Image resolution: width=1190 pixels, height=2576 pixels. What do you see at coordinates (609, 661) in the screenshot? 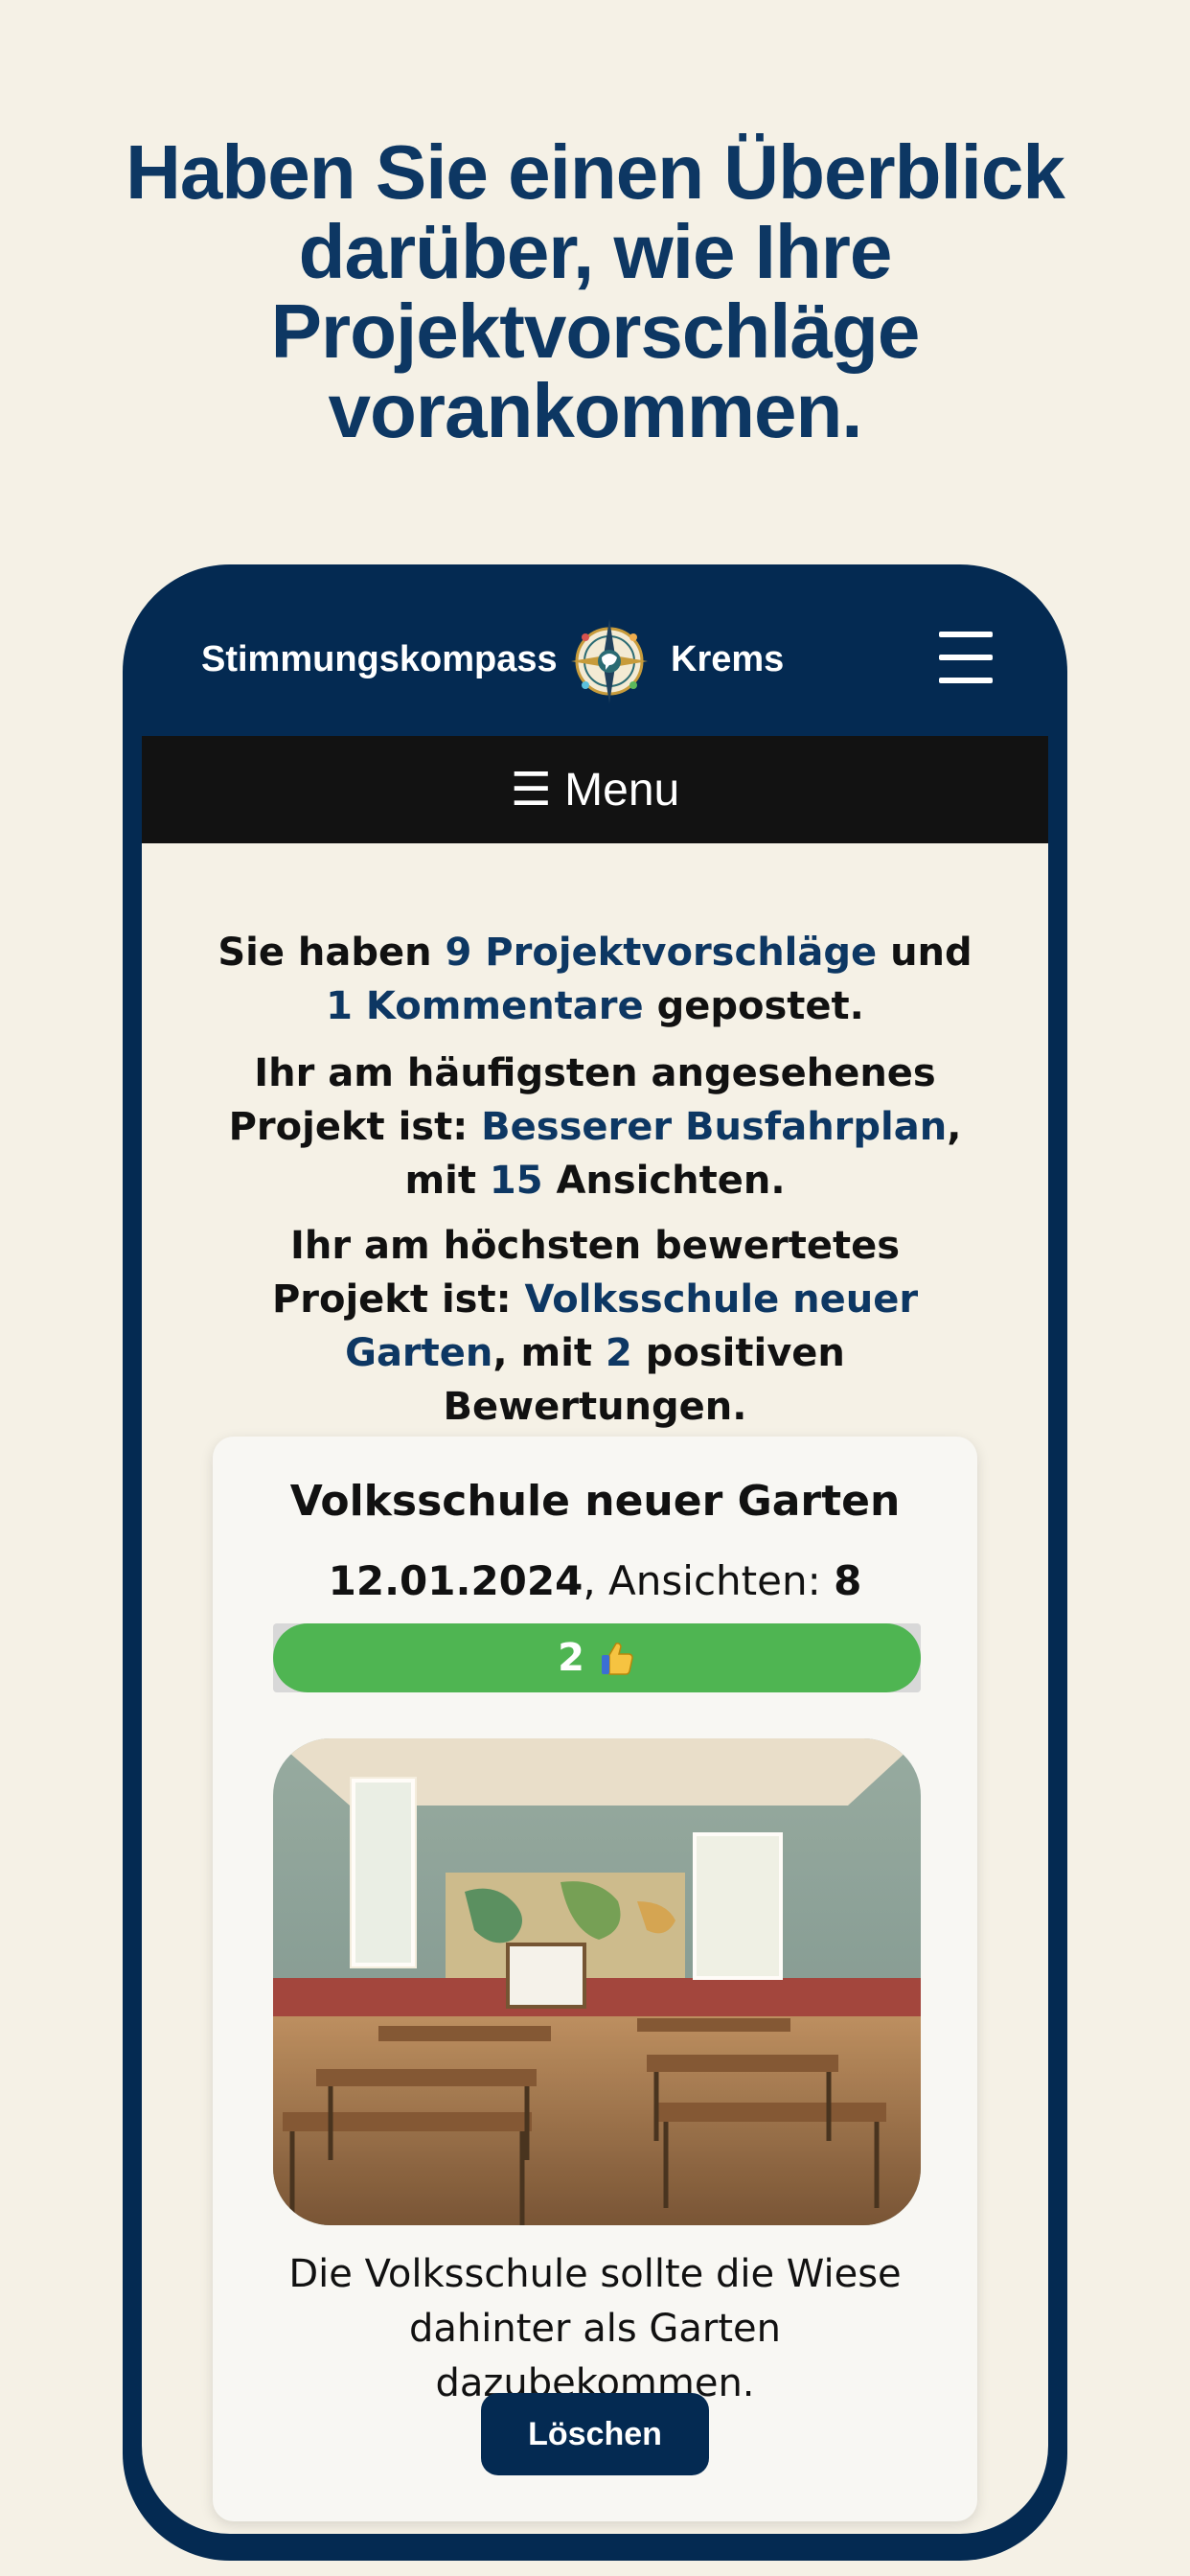
I see `compass-logo-icon` at bounding box center [609, 661].